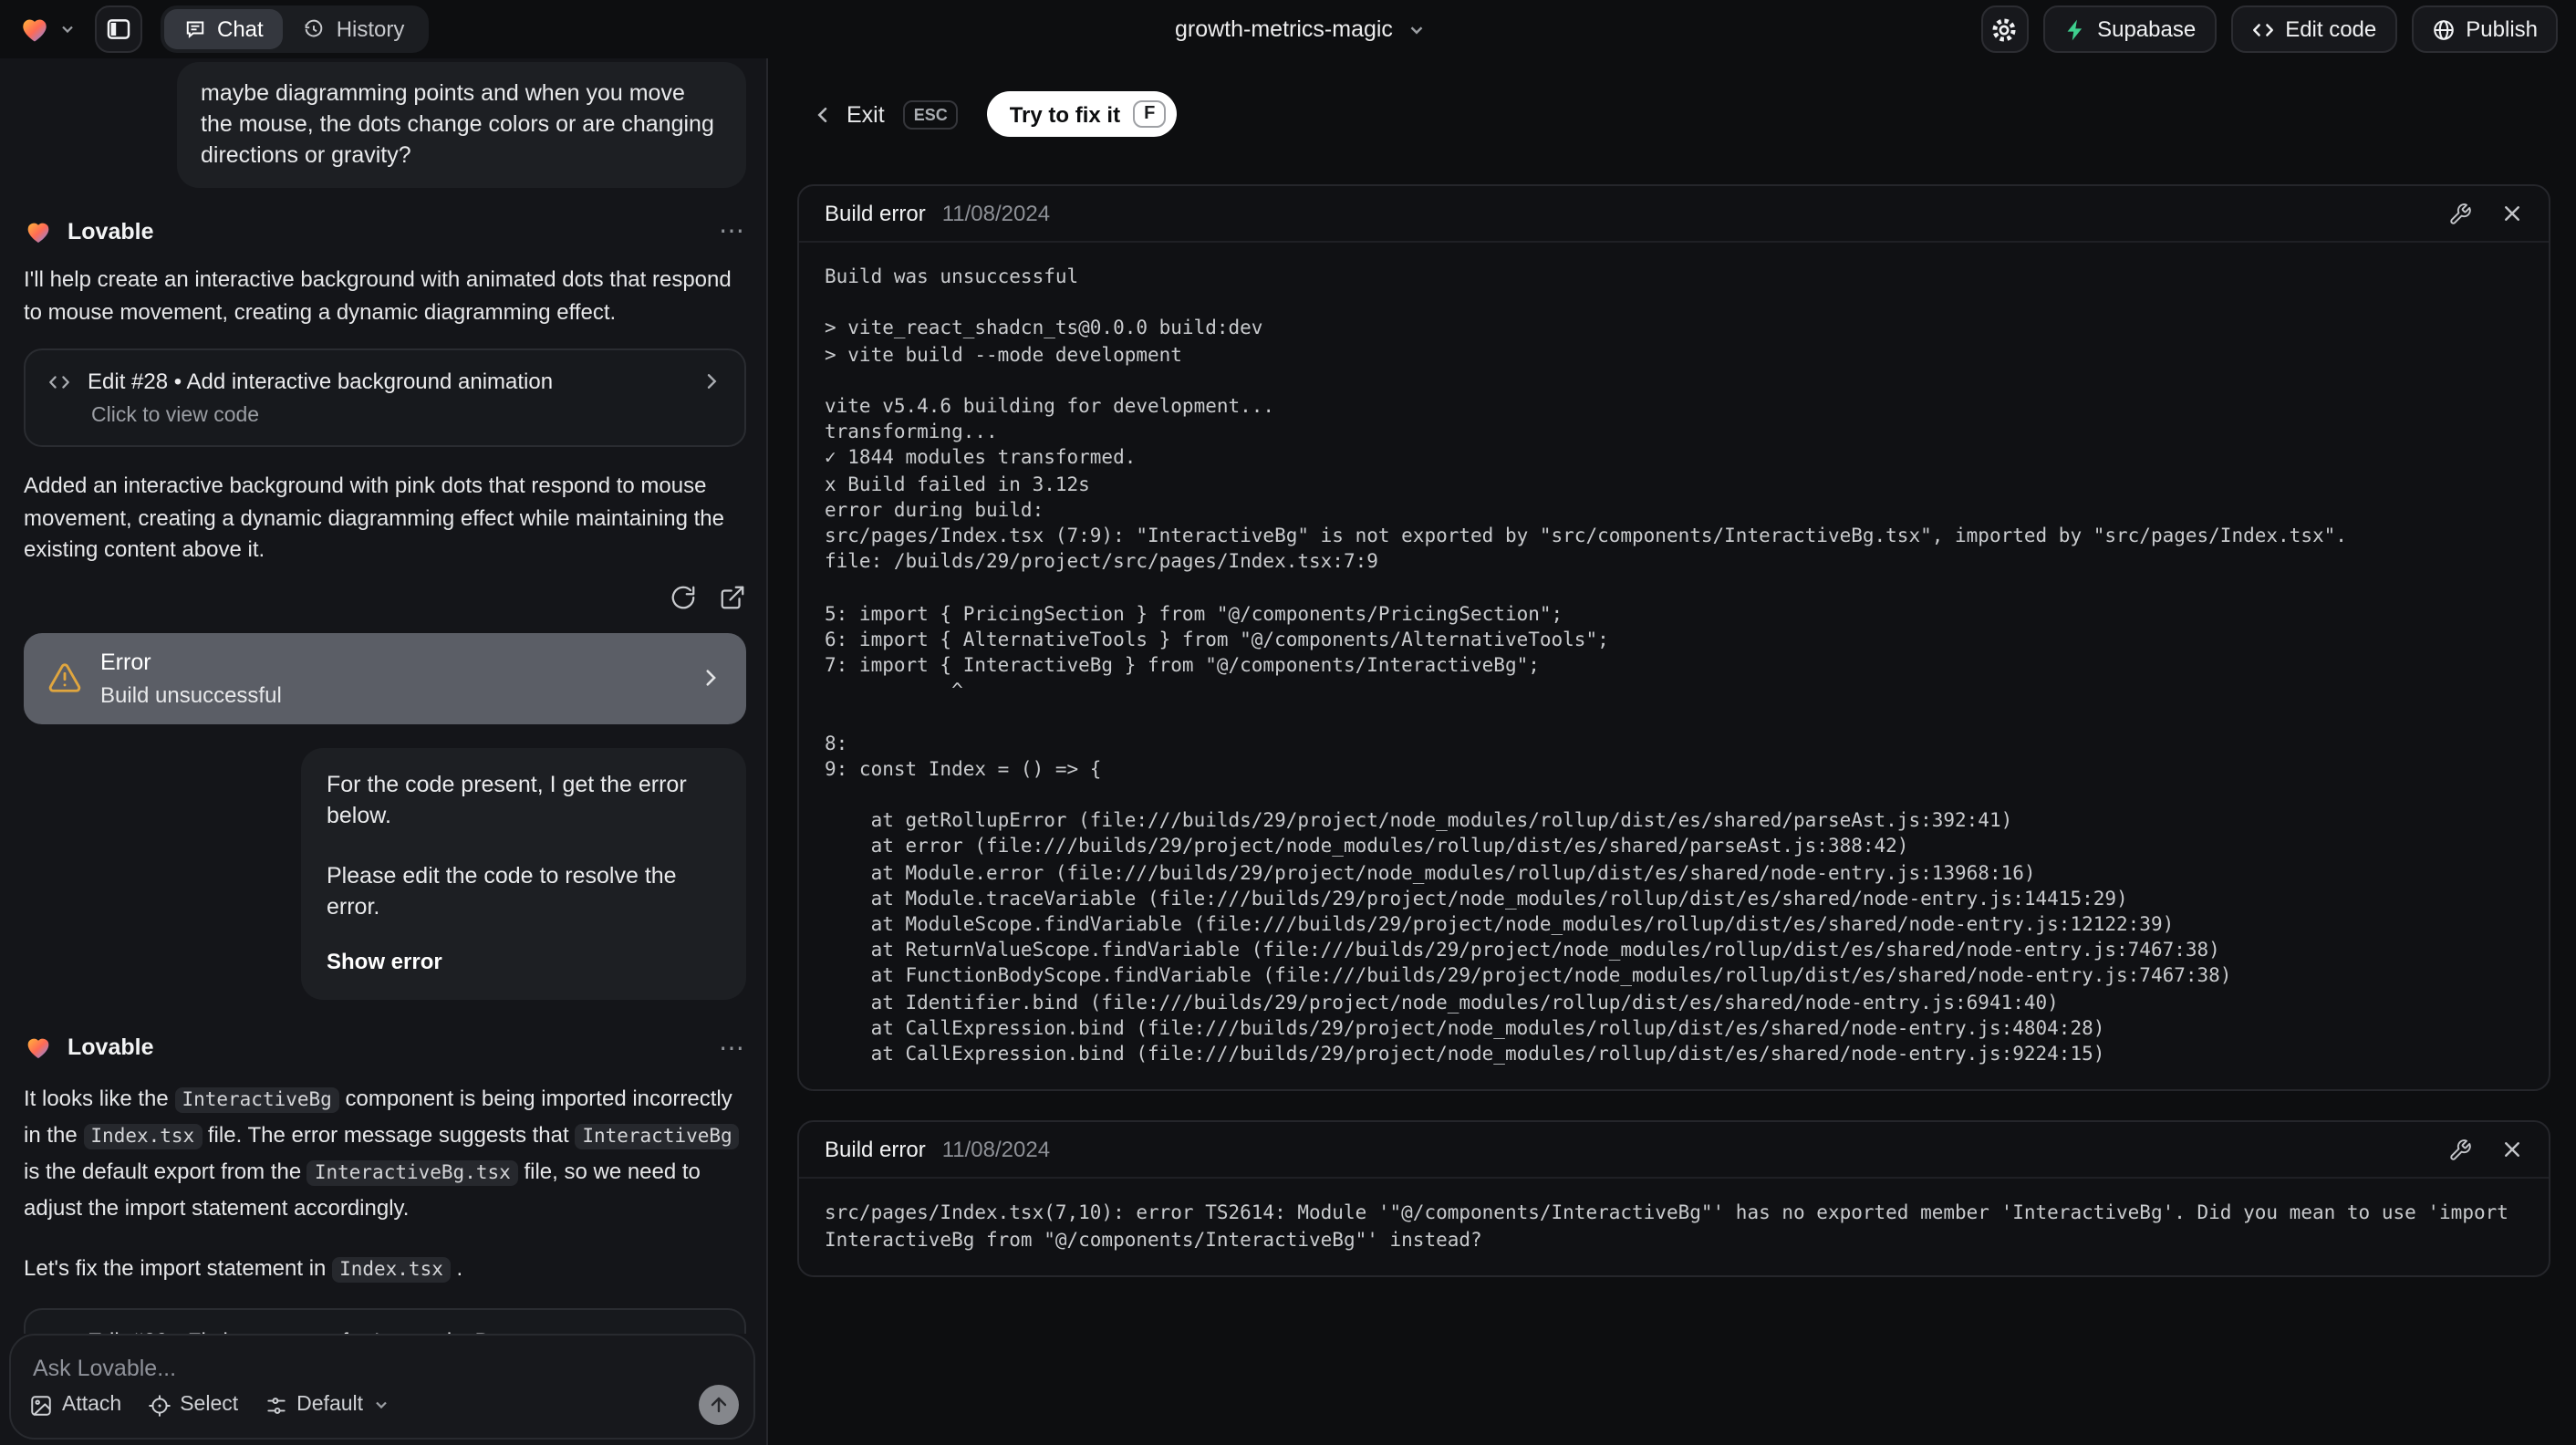 The width and height of the screenshot is (2576, 1445). Describe the element at coordinates (99, 1097) in the screenshot. I see `text-segment: It looks like the` at that location.